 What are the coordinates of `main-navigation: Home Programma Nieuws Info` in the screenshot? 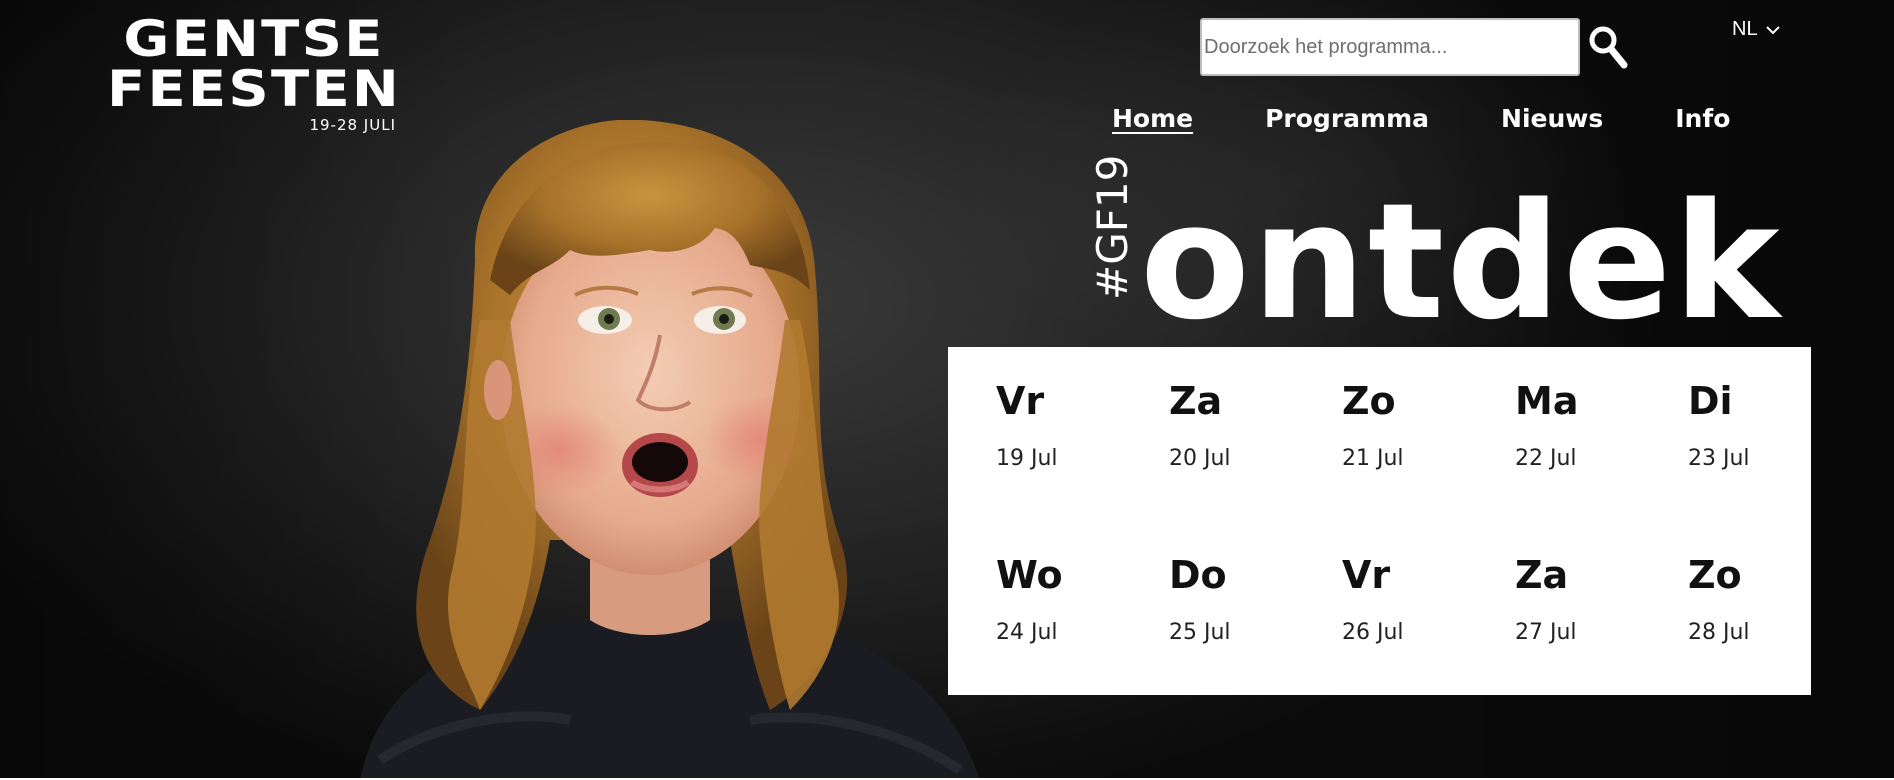 It's located at (1421, 118).